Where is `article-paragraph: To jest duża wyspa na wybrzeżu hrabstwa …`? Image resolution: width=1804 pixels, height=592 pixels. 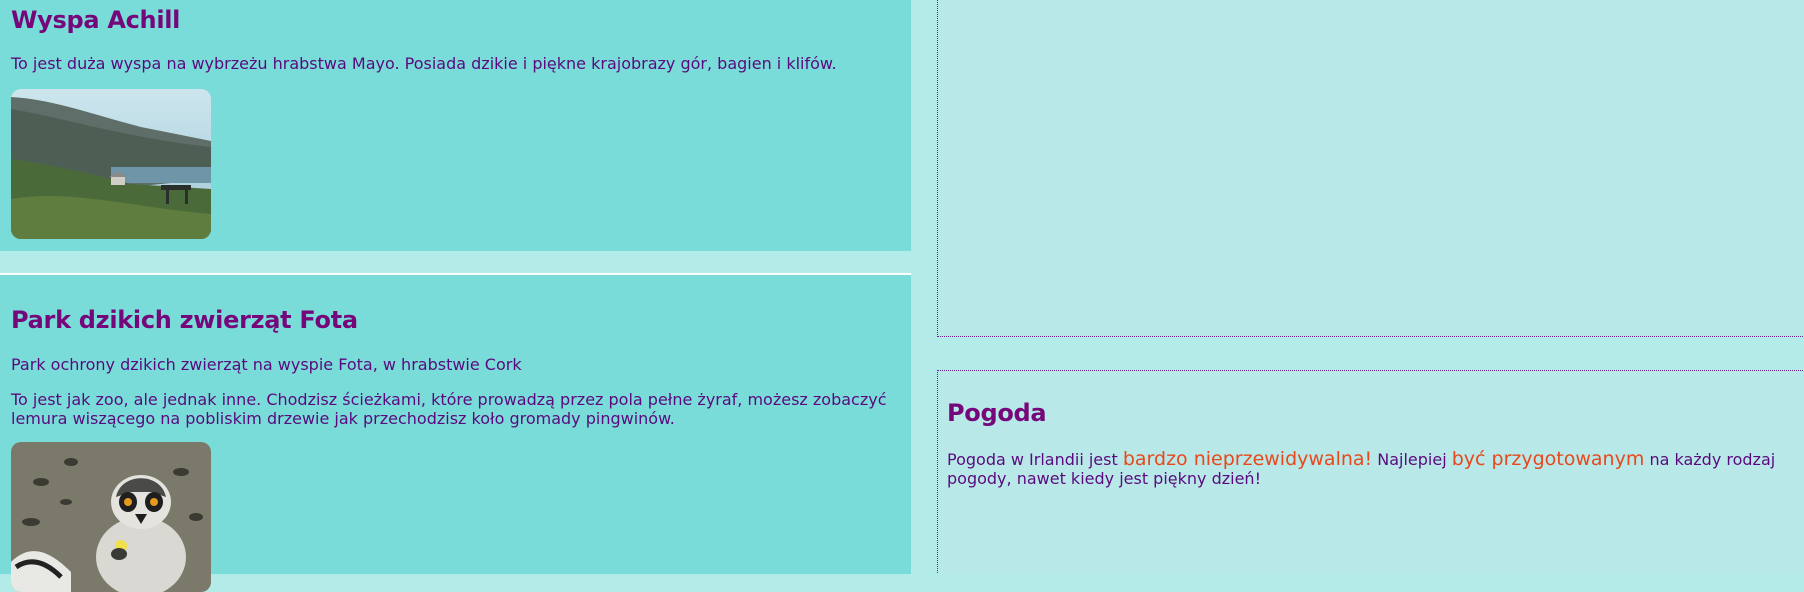
article-paragraph: To jest duża wyspa na wybrzeżu hrabstwa … is located at coordinates (424, 63).